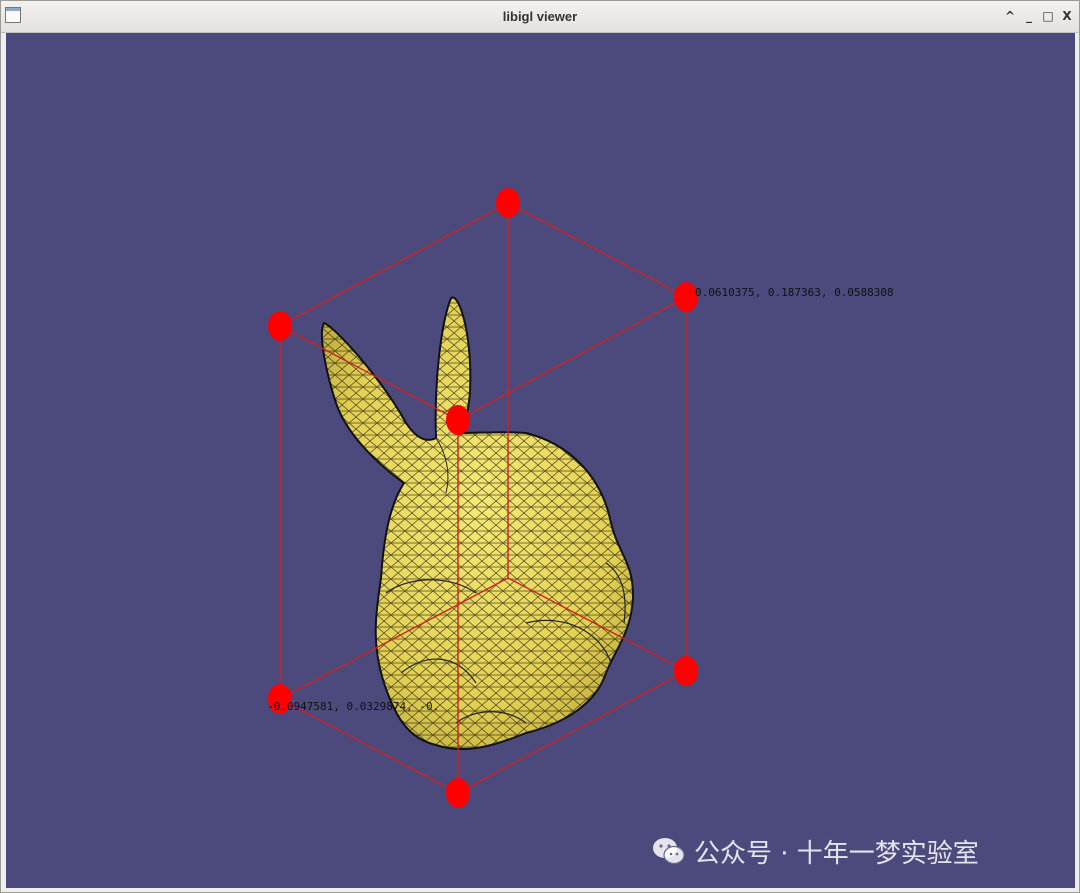 This screenshot has height=893, width=1080. What do you see at coordinates (669, 851) in the screenshot?
I see `wechat-icon` at bounding box center [669, 851].